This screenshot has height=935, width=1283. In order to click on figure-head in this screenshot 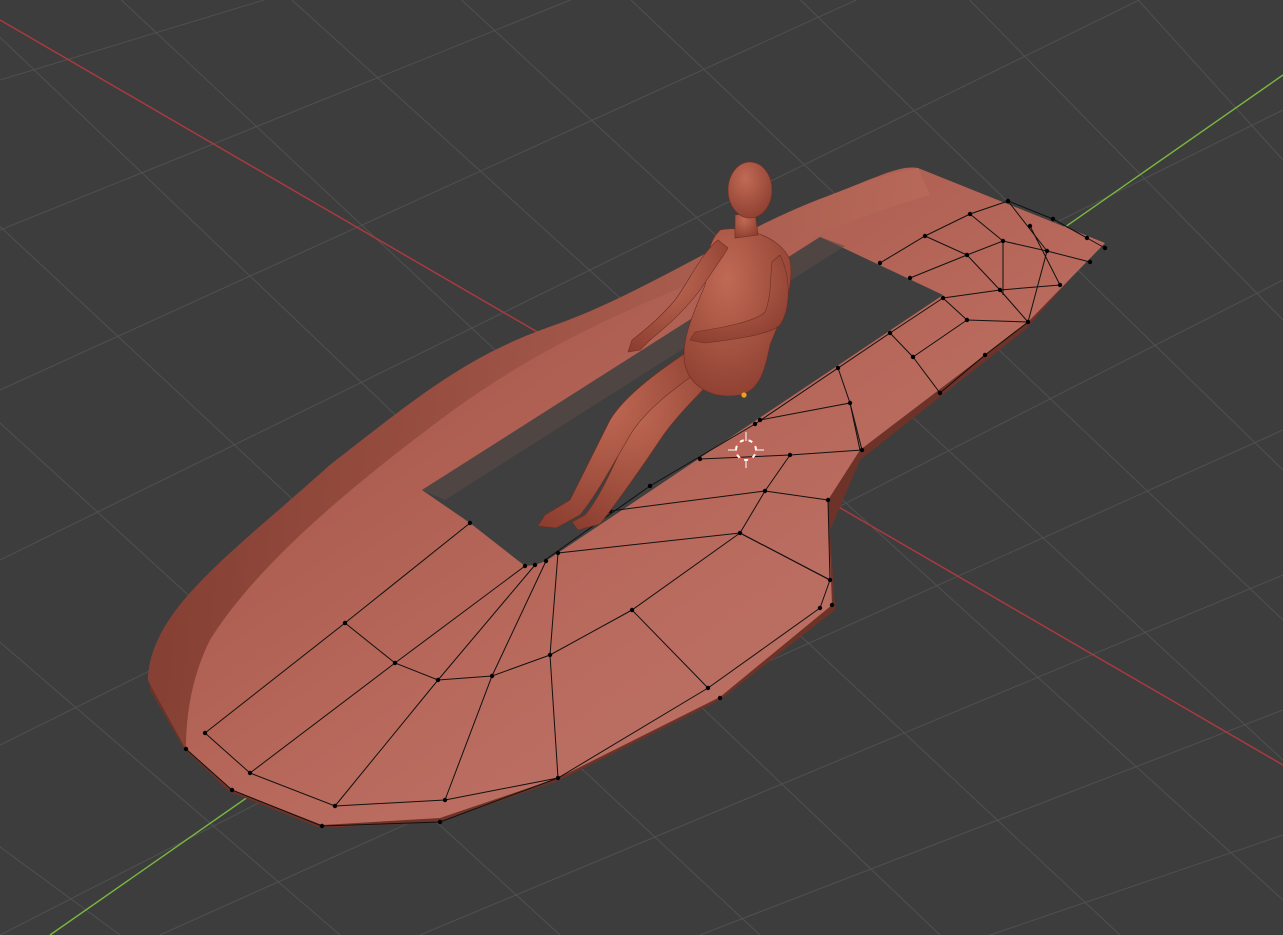, I will do `click(750, 190)`.